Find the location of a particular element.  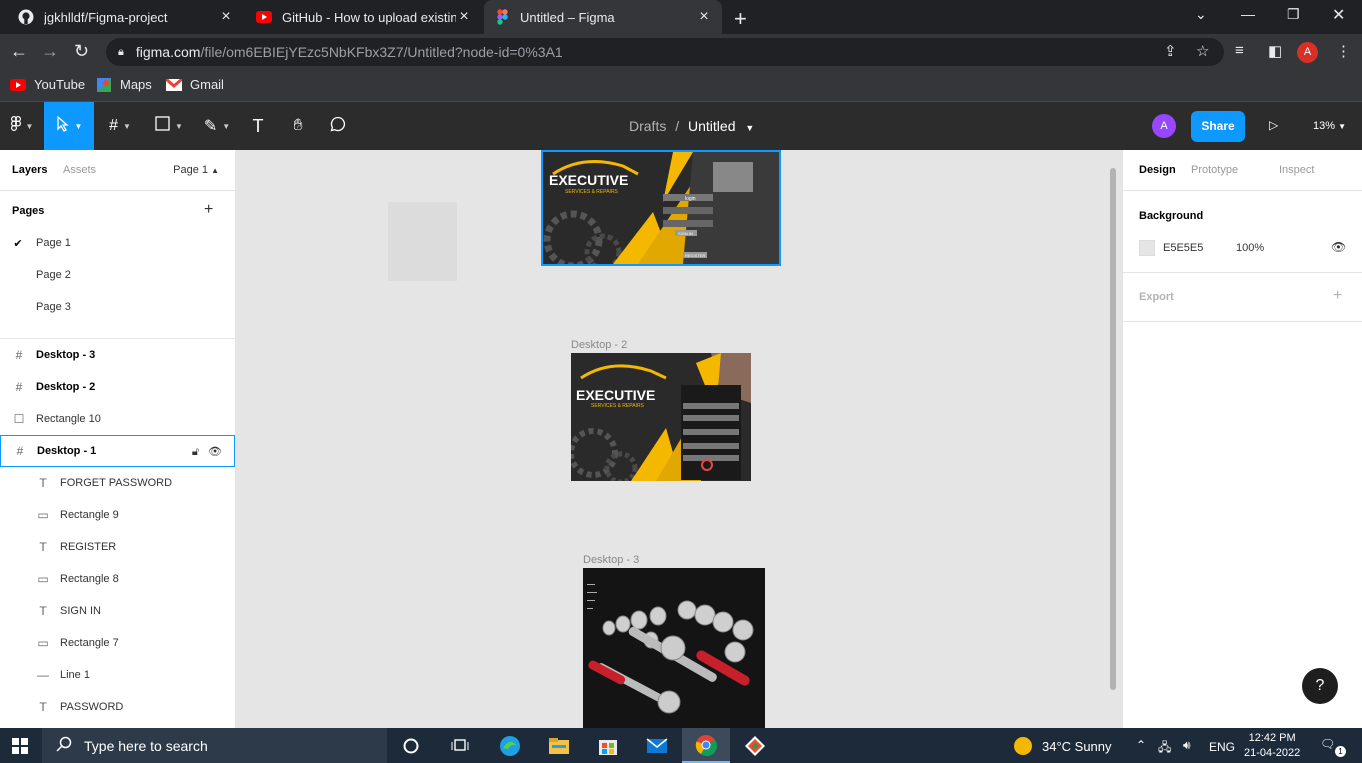

comment-tool-button is located at coordinates (338, 126).